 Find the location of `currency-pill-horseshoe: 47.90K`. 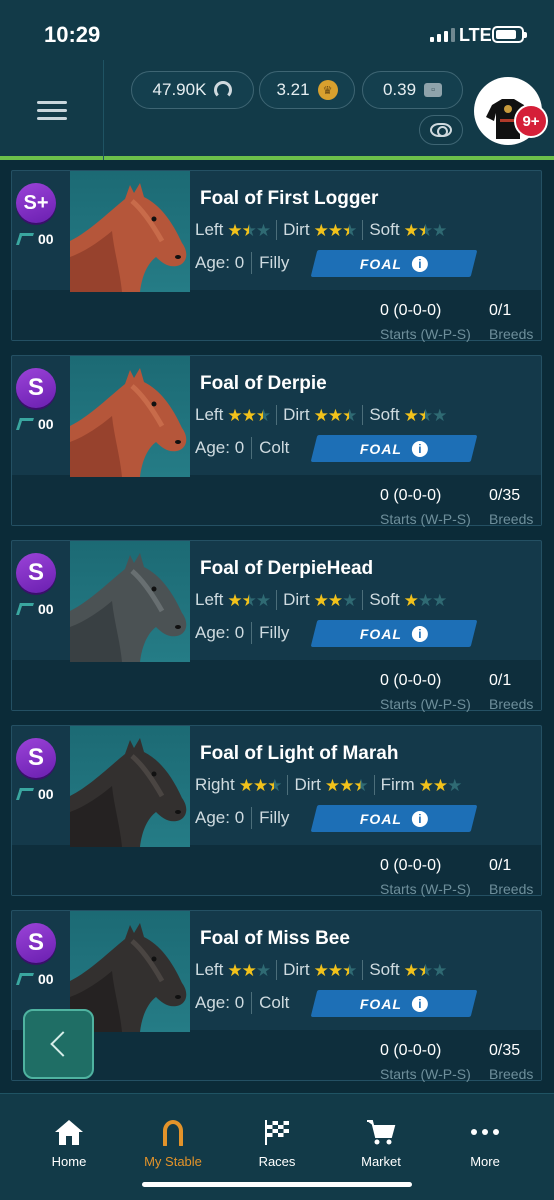

currency-pill-horseshoe: 47.90K is located at coordinates (192, 90).